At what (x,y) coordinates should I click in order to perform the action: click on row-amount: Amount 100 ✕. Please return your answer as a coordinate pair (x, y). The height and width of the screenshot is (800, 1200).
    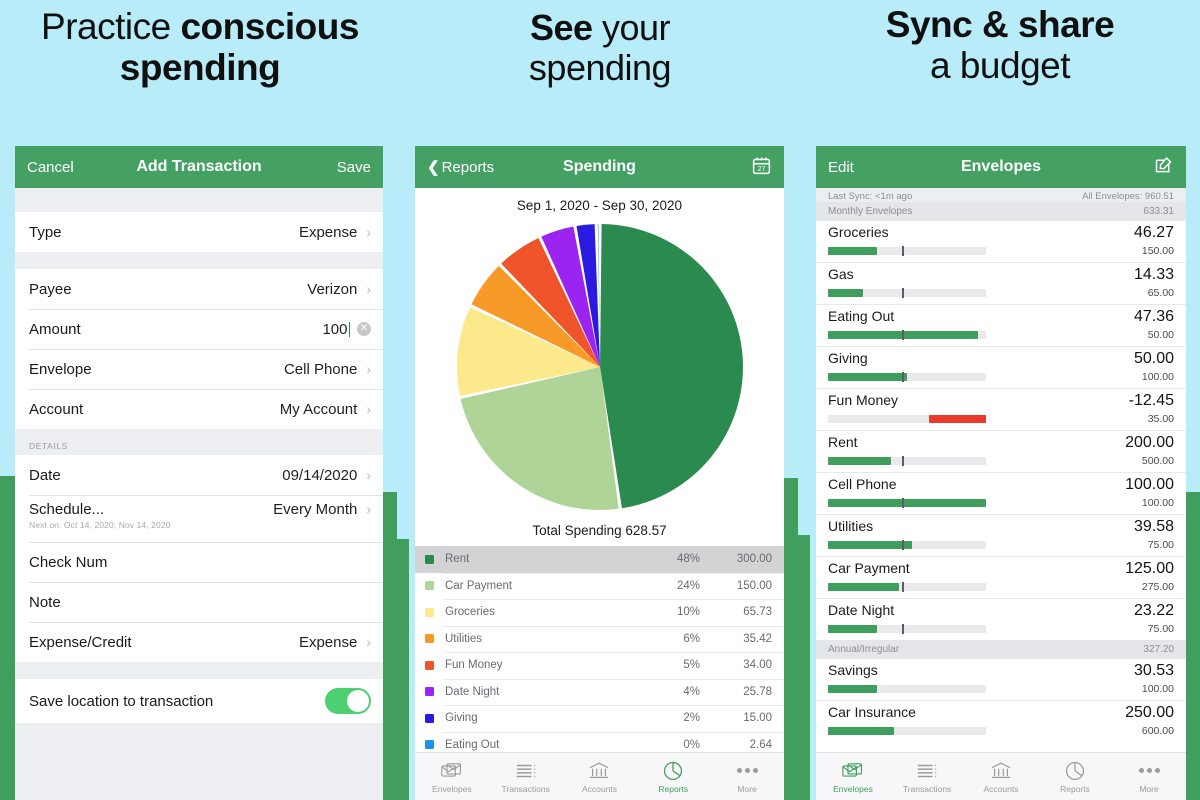
    Looking at the image, I should click on (199, 329).